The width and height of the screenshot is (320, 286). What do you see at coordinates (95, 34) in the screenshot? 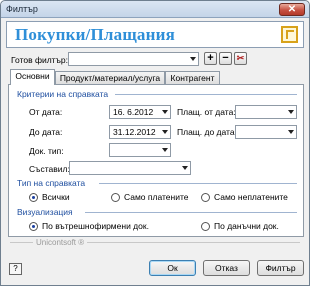
I see `header-title: Покупки/Плащания` at bounding box center [95, 34].